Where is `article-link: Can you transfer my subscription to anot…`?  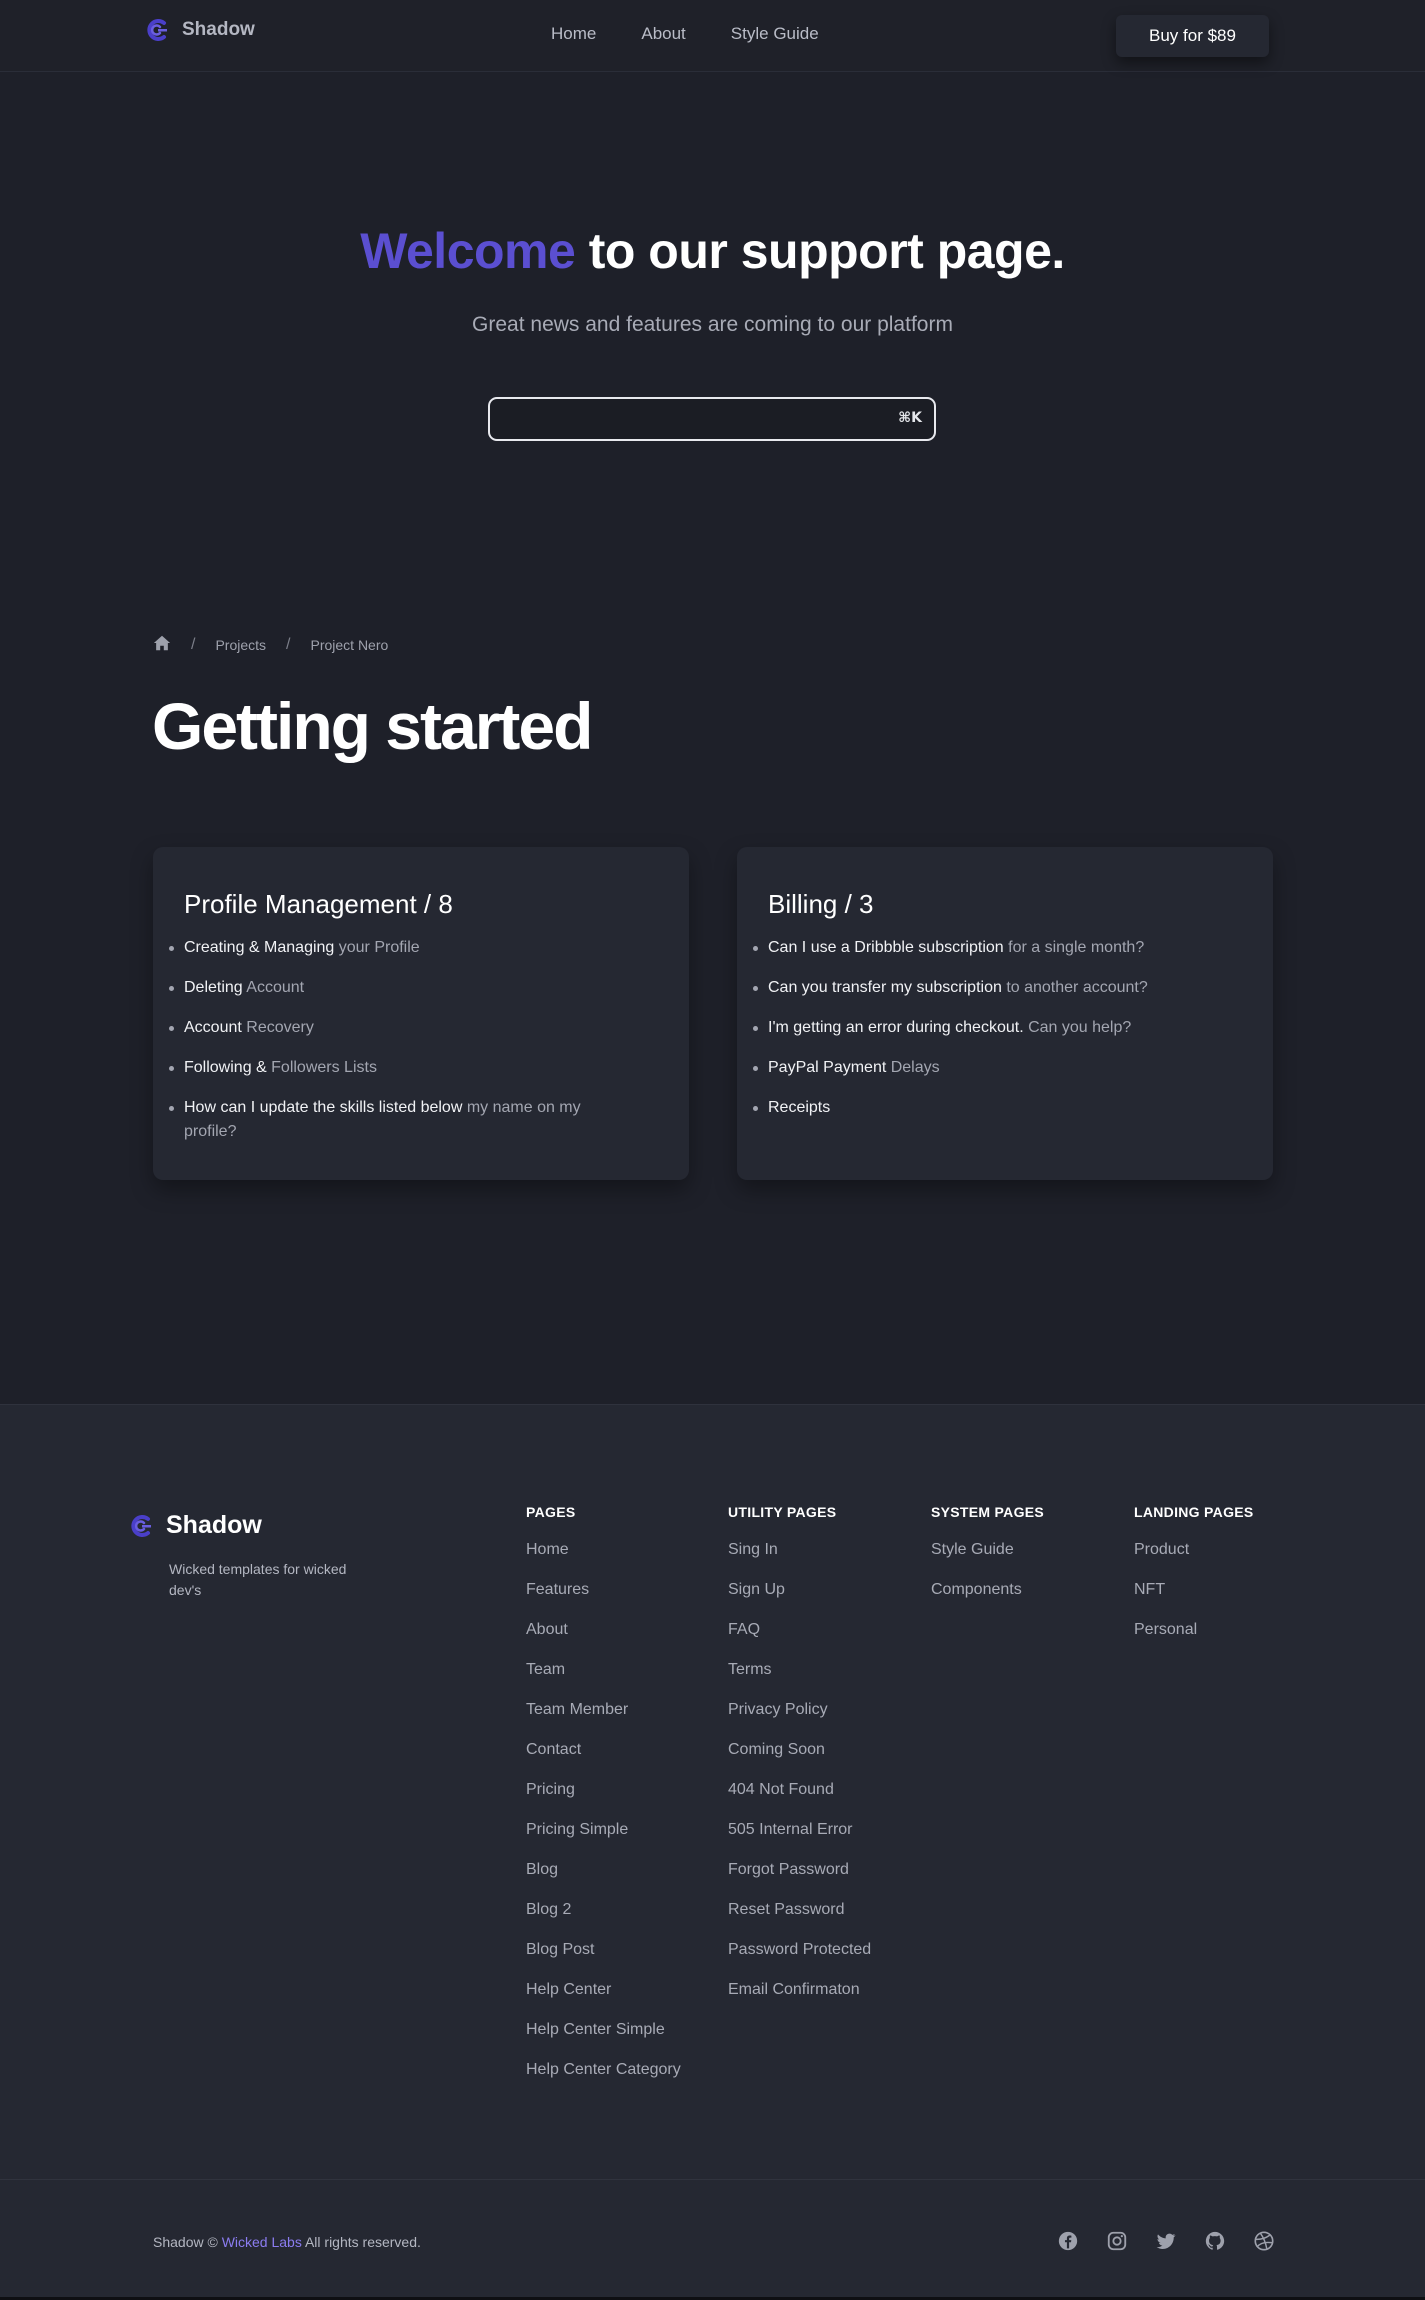
article-link: Can you transfer my subscription to anot… is located at coordinates (997, 988).